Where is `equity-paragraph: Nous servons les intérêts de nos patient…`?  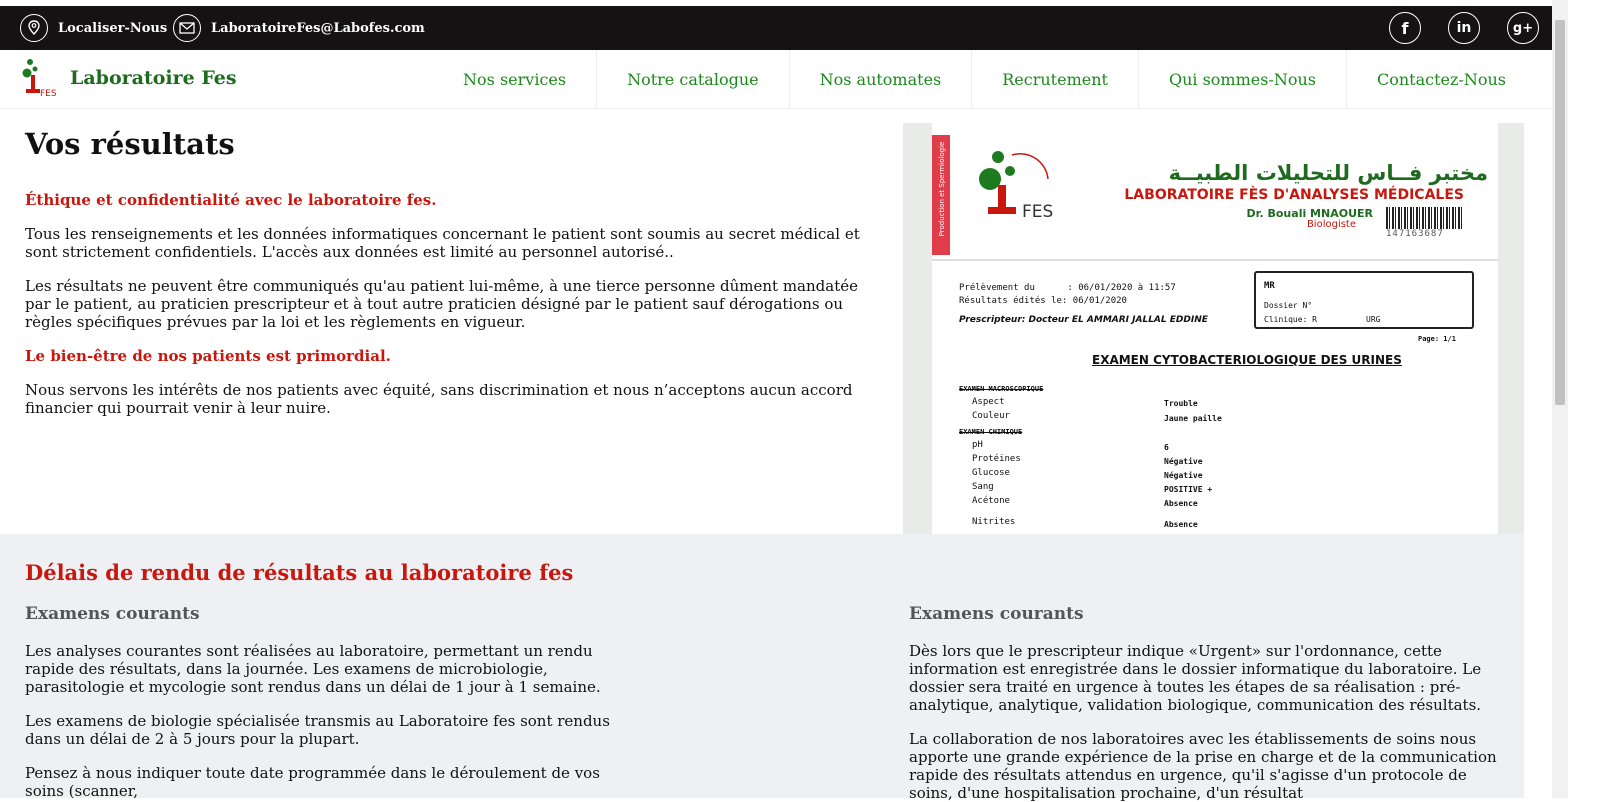
equity-paragraph: Nous servons les intérêts de nos patient… is located at coordinates (439, 399).